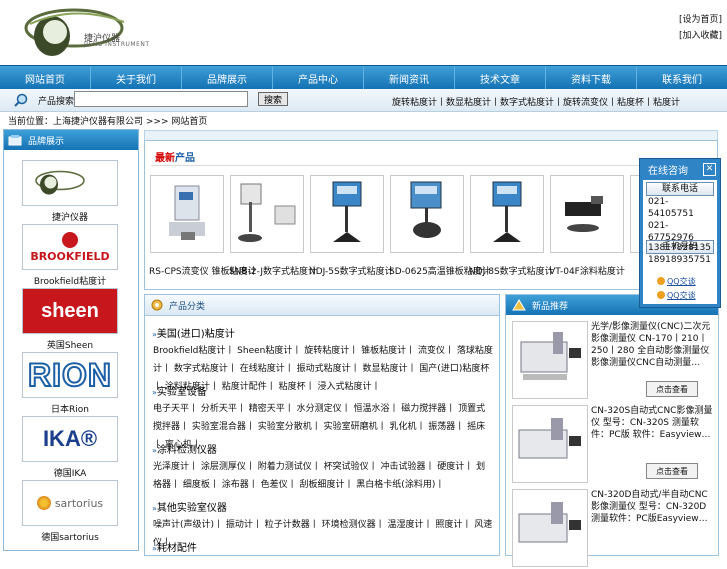 This screenshot has width=727, height=569. Describe the element at coordinates (70, 375) in the screenshot. I see `brand-logo-rion: RION` at that location.